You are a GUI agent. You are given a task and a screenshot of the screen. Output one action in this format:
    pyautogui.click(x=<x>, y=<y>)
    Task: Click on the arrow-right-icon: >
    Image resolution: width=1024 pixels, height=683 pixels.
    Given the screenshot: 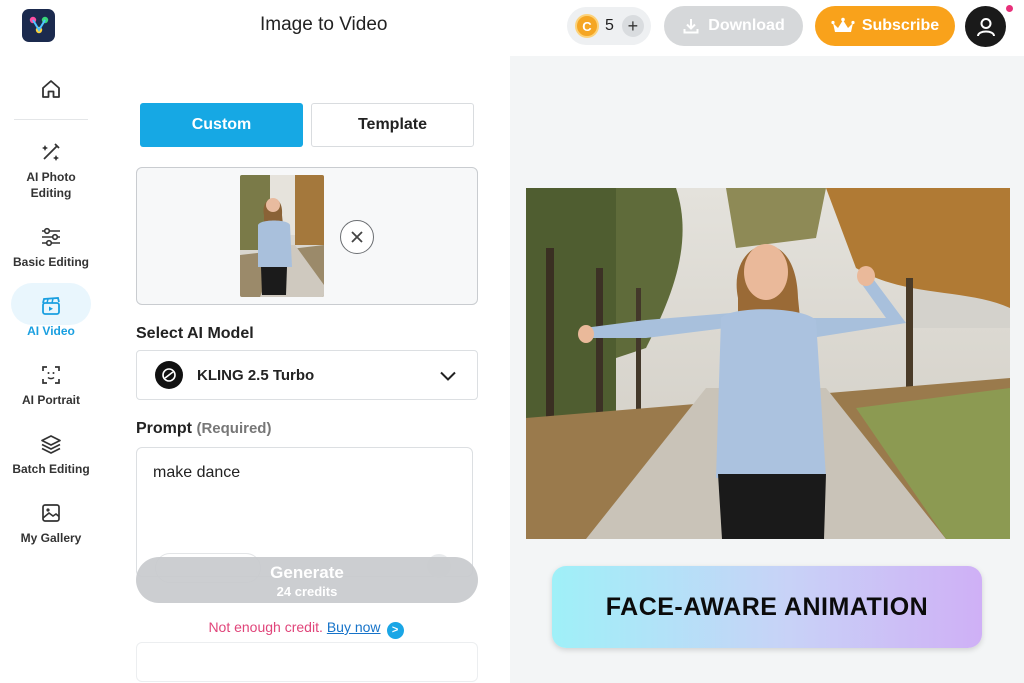 What is the action you would take?
    pyautogui.click(x=395, y=630)
    